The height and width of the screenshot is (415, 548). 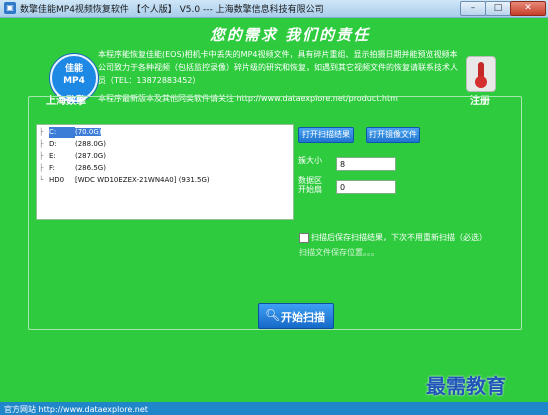 What do you see at coordinates (62, 132) in the screenshot?
I see `drive-letter: C:` at bounding box center [62, 132].